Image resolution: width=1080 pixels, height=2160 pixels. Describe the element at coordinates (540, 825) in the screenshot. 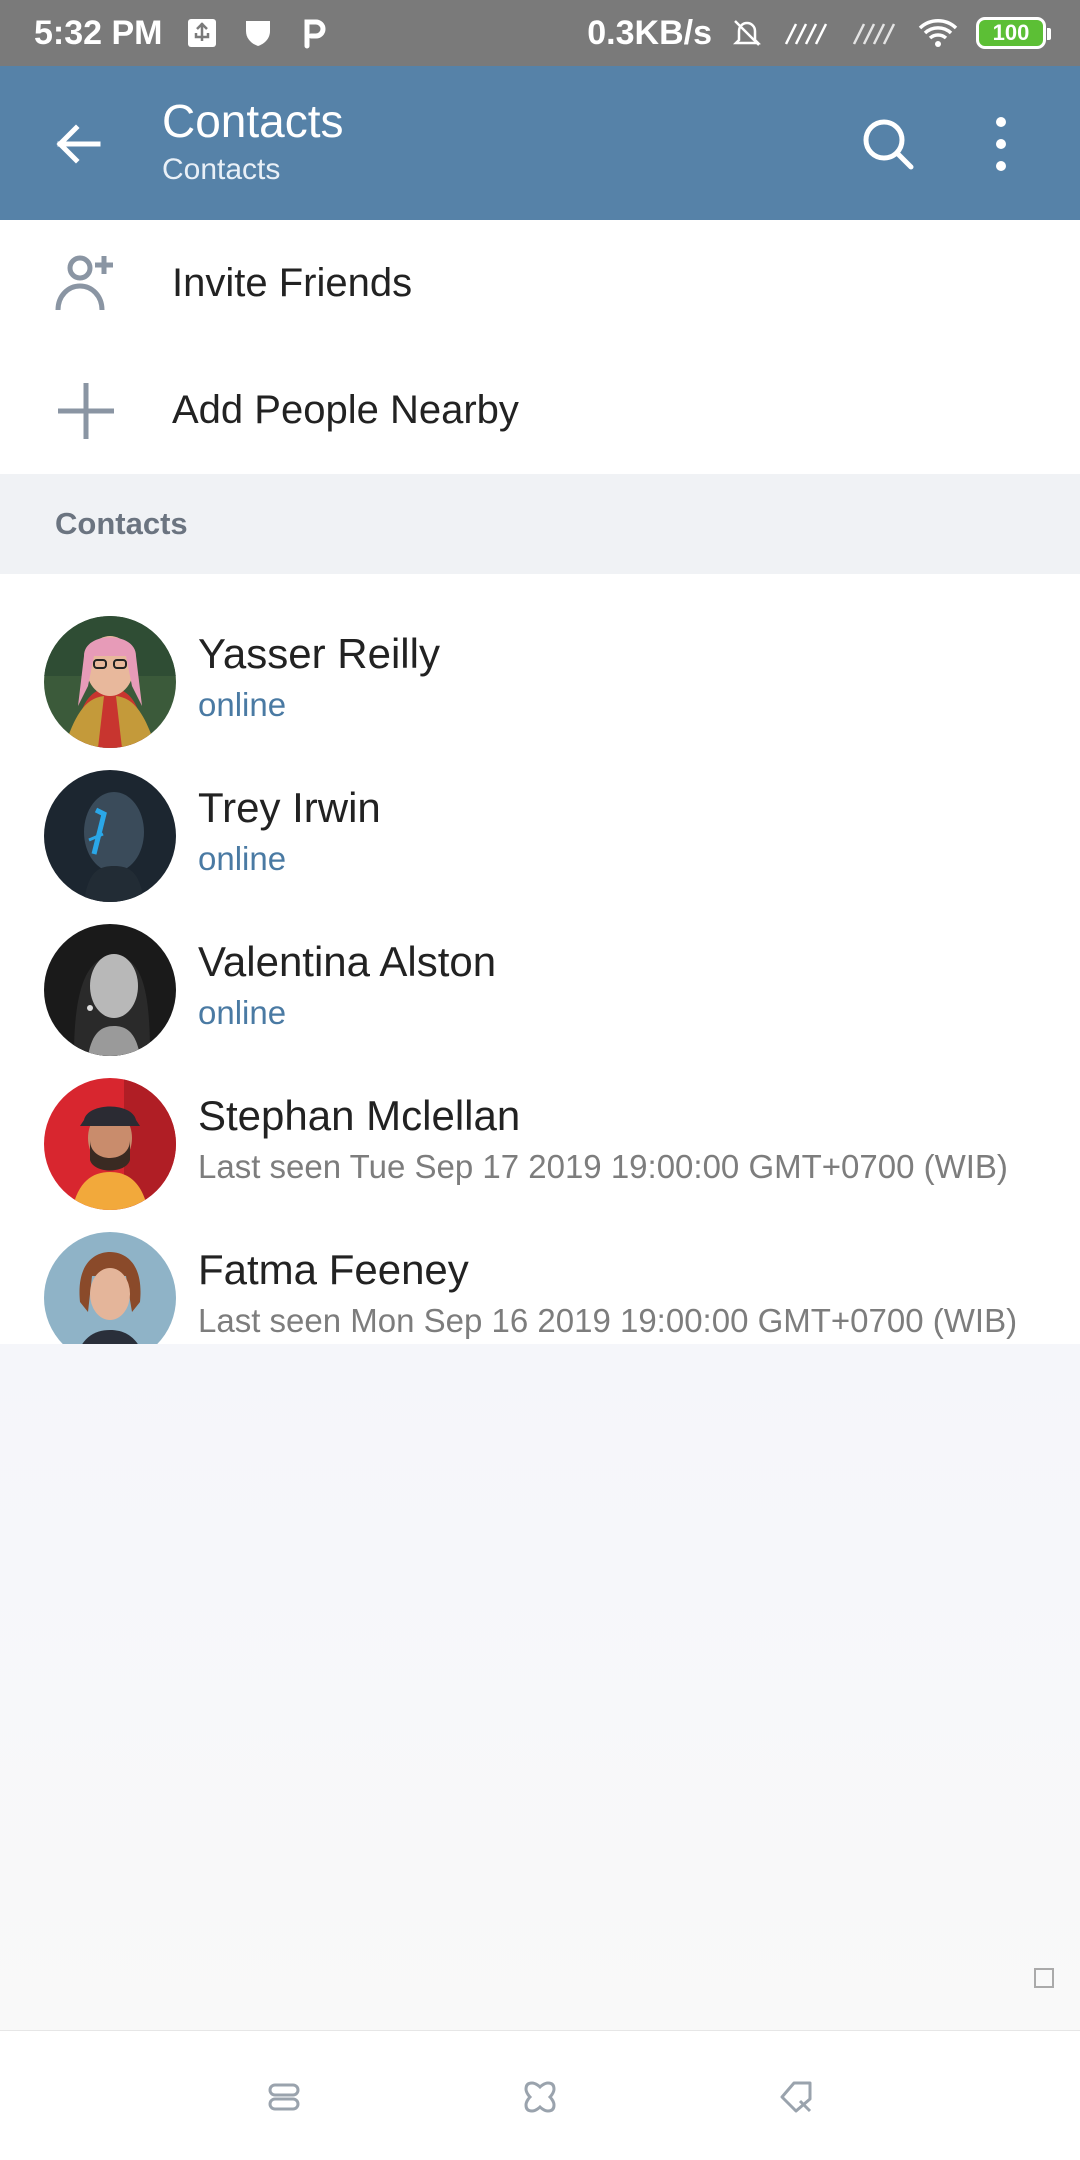

I see `contact-row-trey-irwin: Trey Irwin online` at that location.